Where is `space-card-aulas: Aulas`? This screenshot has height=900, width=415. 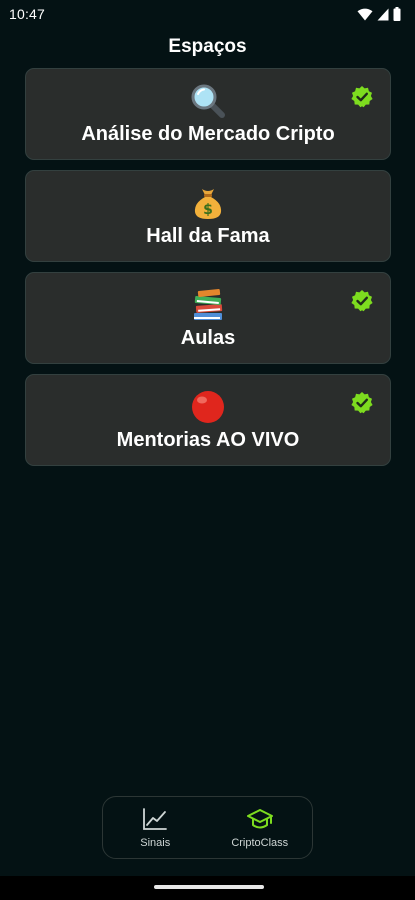
space-card-aulas: Aulas is located at coordinates (208, 318).